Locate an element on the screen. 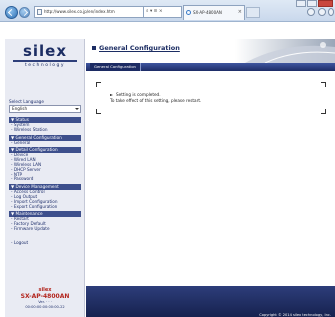 The height and width of the screenshot is (317, 335). logo-word: silex is located at coordinates (45, 51).